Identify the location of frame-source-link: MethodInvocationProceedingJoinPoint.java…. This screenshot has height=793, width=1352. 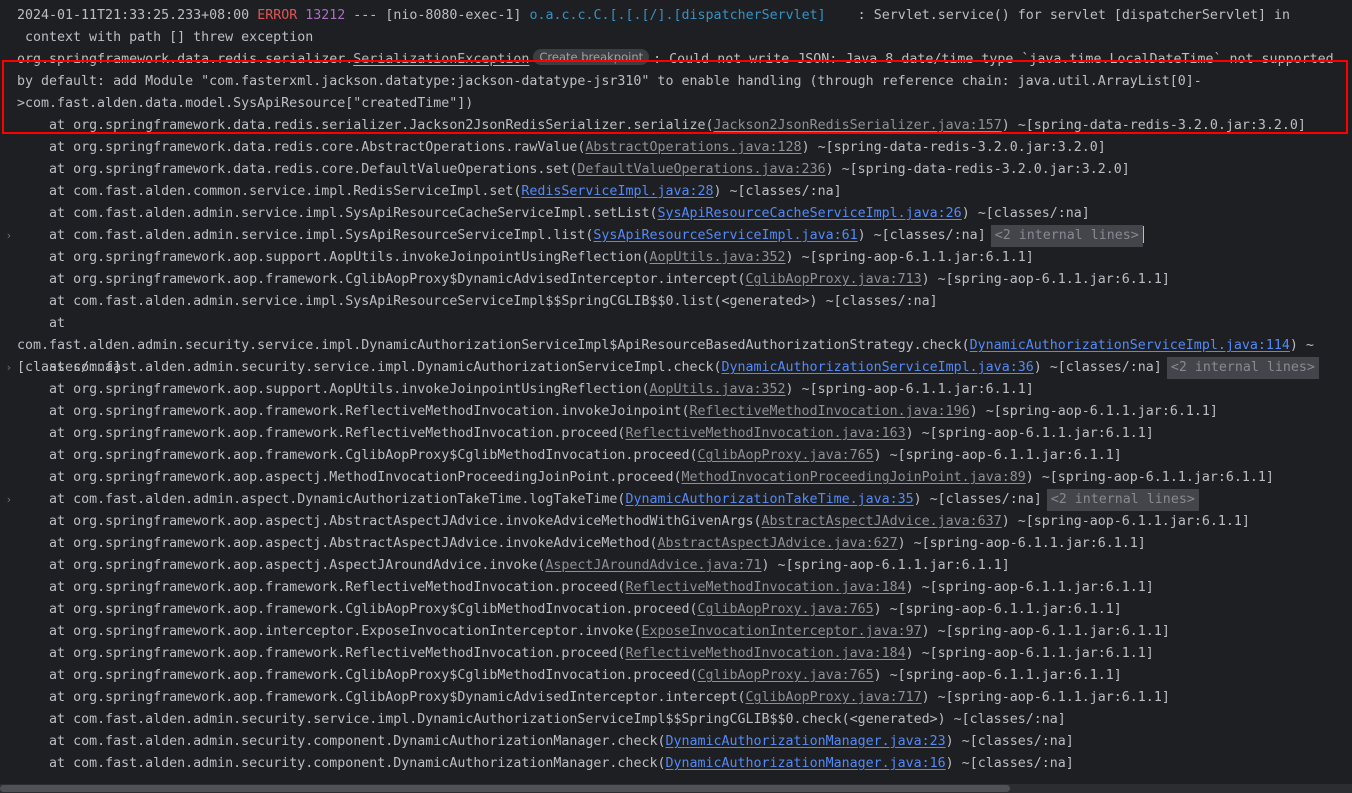
(853, 477).